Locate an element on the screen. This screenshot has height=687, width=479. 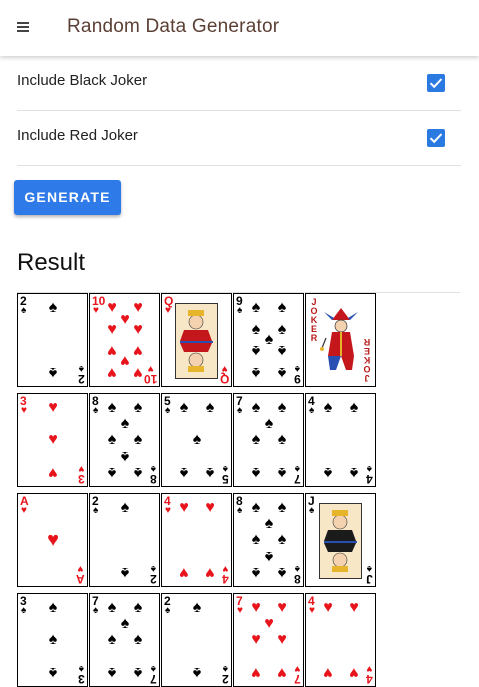
card-pips: ♠ ♠ is located at coordinates (125, 541).